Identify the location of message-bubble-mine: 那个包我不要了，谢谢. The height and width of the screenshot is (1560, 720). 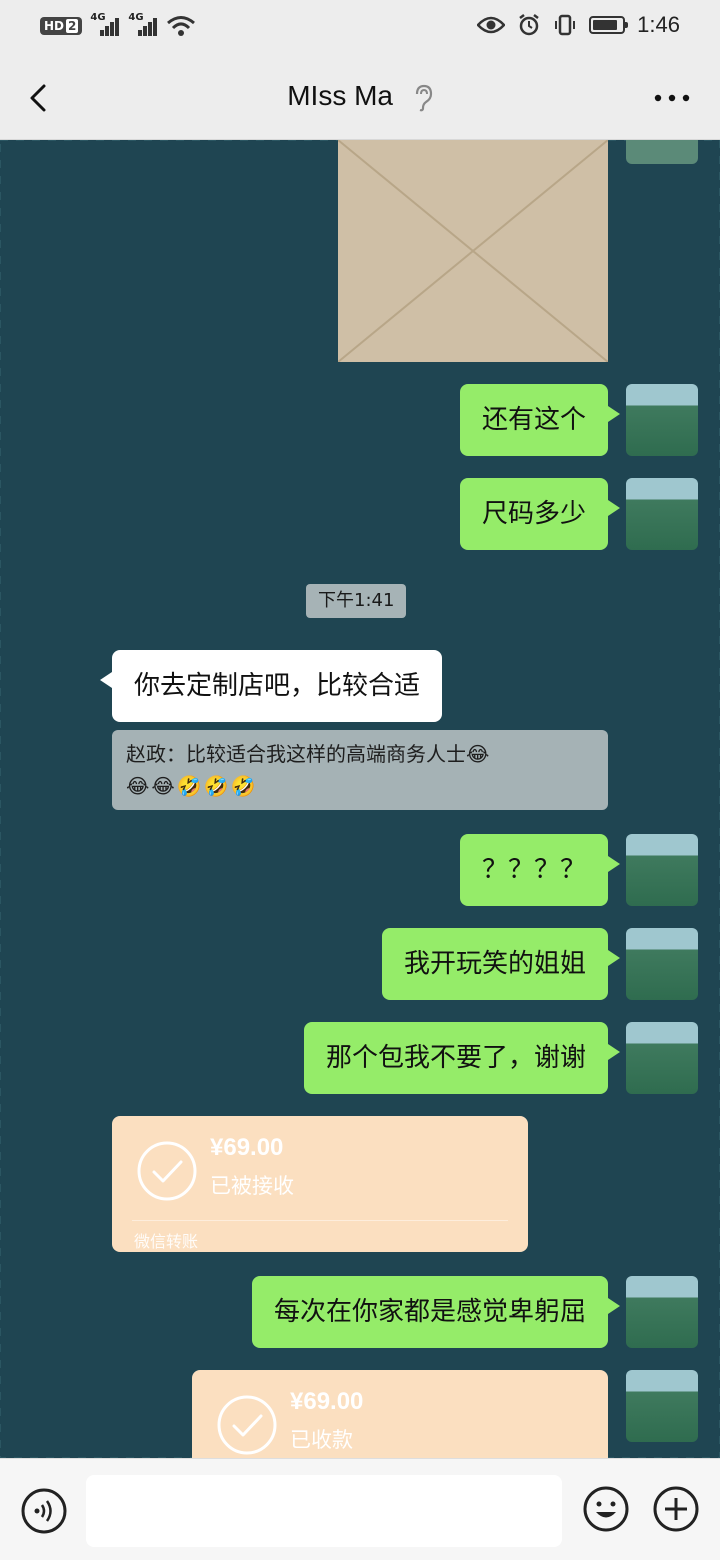
(462, 1058).